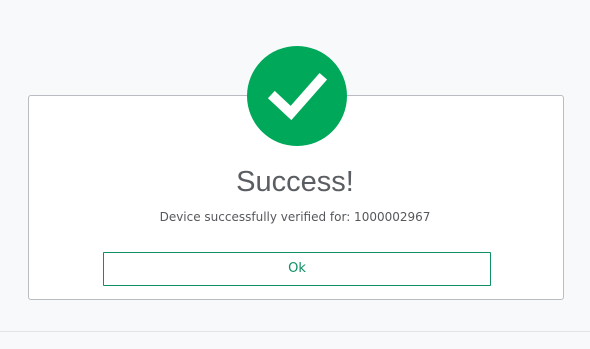  I want to click on success-badge, so click(297, 96).